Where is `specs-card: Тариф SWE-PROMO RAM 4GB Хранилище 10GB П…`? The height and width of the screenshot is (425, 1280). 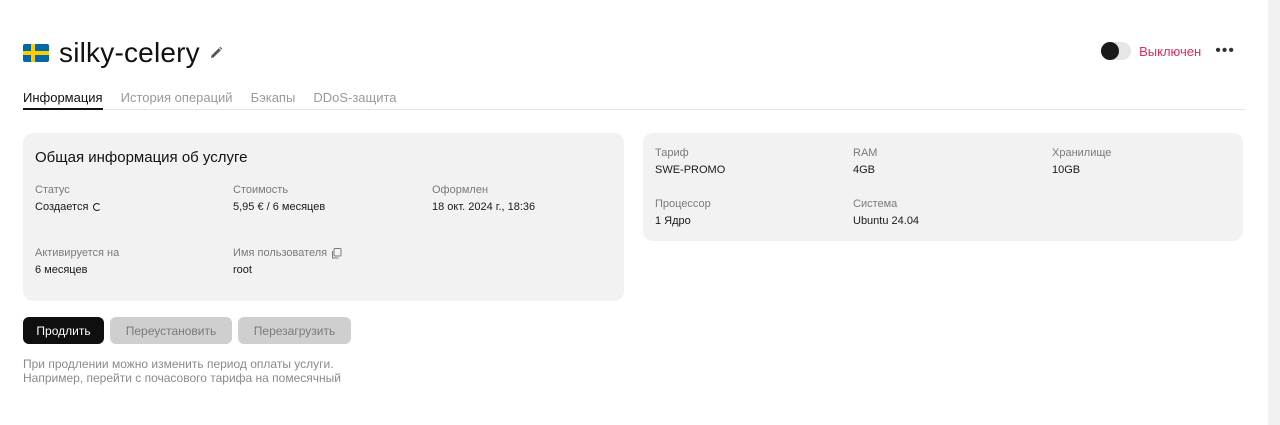
specs-card: Тариф SWE-PROMO RAM 4GB Хранилище 10GB П… is located at coordinates (943, 187).